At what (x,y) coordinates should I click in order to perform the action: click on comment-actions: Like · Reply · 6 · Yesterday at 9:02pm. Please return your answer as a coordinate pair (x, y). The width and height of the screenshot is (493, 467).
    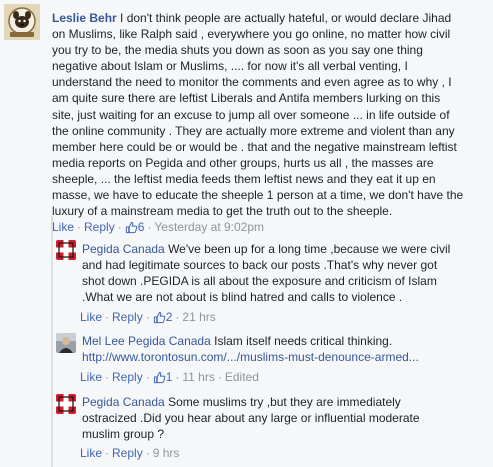
    Looking at the image, I should click on (158, 227).